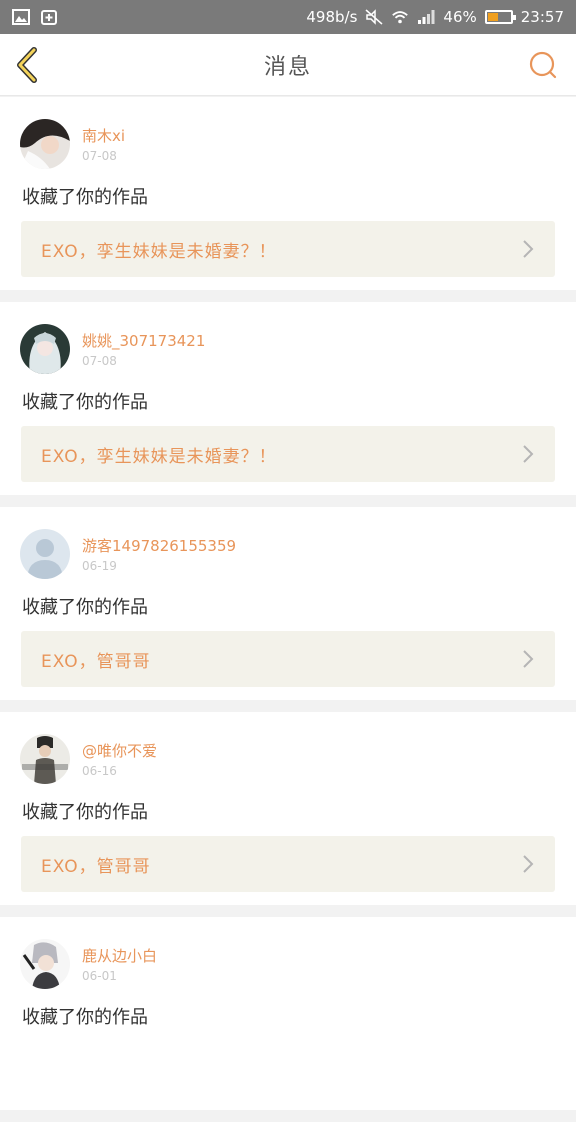 The height and width of the screenshot is (1122, 576). What do you see at coordinates (28, 65) in the screenshot?
I see `back-chevron-icon` at bounding box center [28, 65].